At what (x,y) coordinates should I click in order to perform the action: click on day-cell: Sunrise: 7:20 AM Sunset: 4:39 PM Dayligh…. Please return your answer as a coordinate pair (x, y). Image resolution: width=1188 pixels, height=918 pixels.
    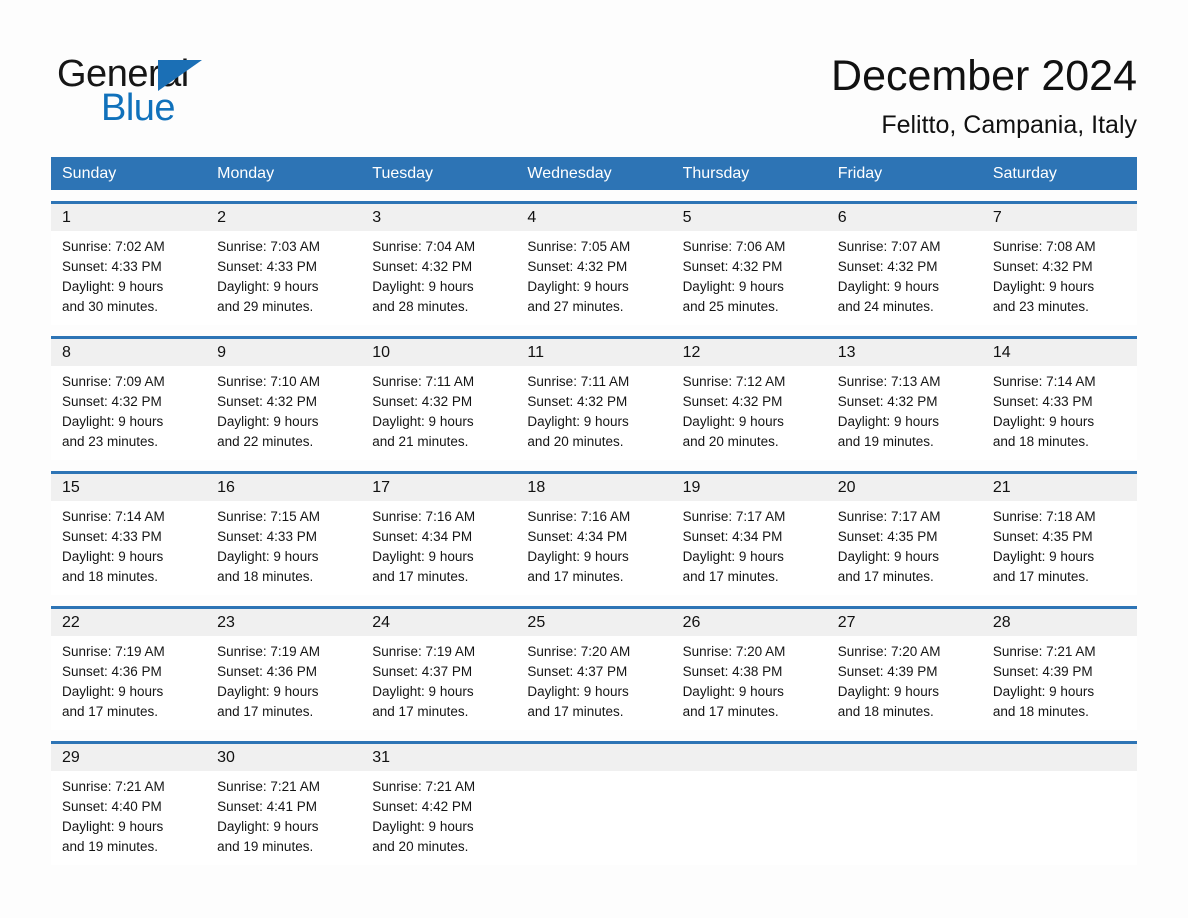
    Looking at the image, I should click on (904, 683).